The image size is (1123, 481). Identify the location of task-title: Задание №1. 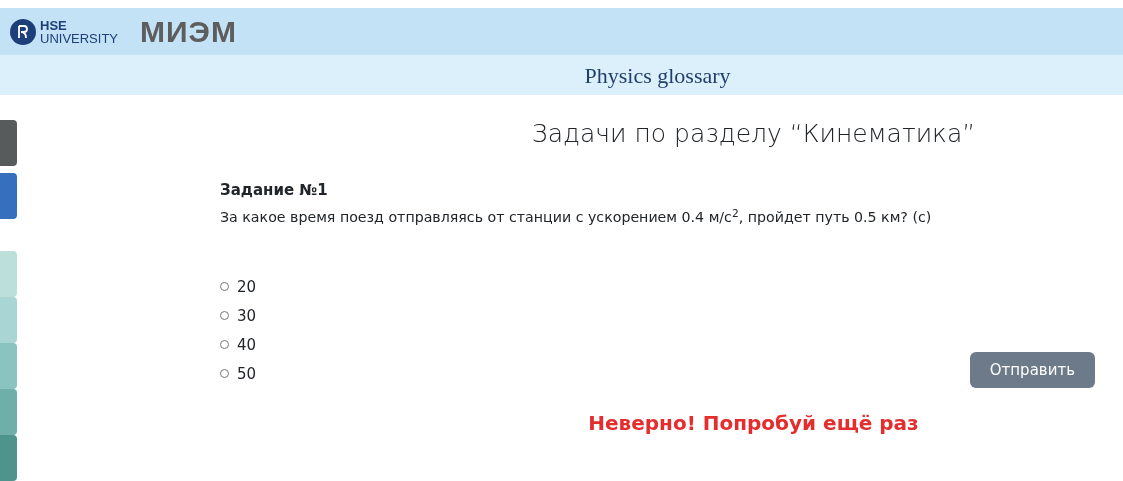
(274, 190).